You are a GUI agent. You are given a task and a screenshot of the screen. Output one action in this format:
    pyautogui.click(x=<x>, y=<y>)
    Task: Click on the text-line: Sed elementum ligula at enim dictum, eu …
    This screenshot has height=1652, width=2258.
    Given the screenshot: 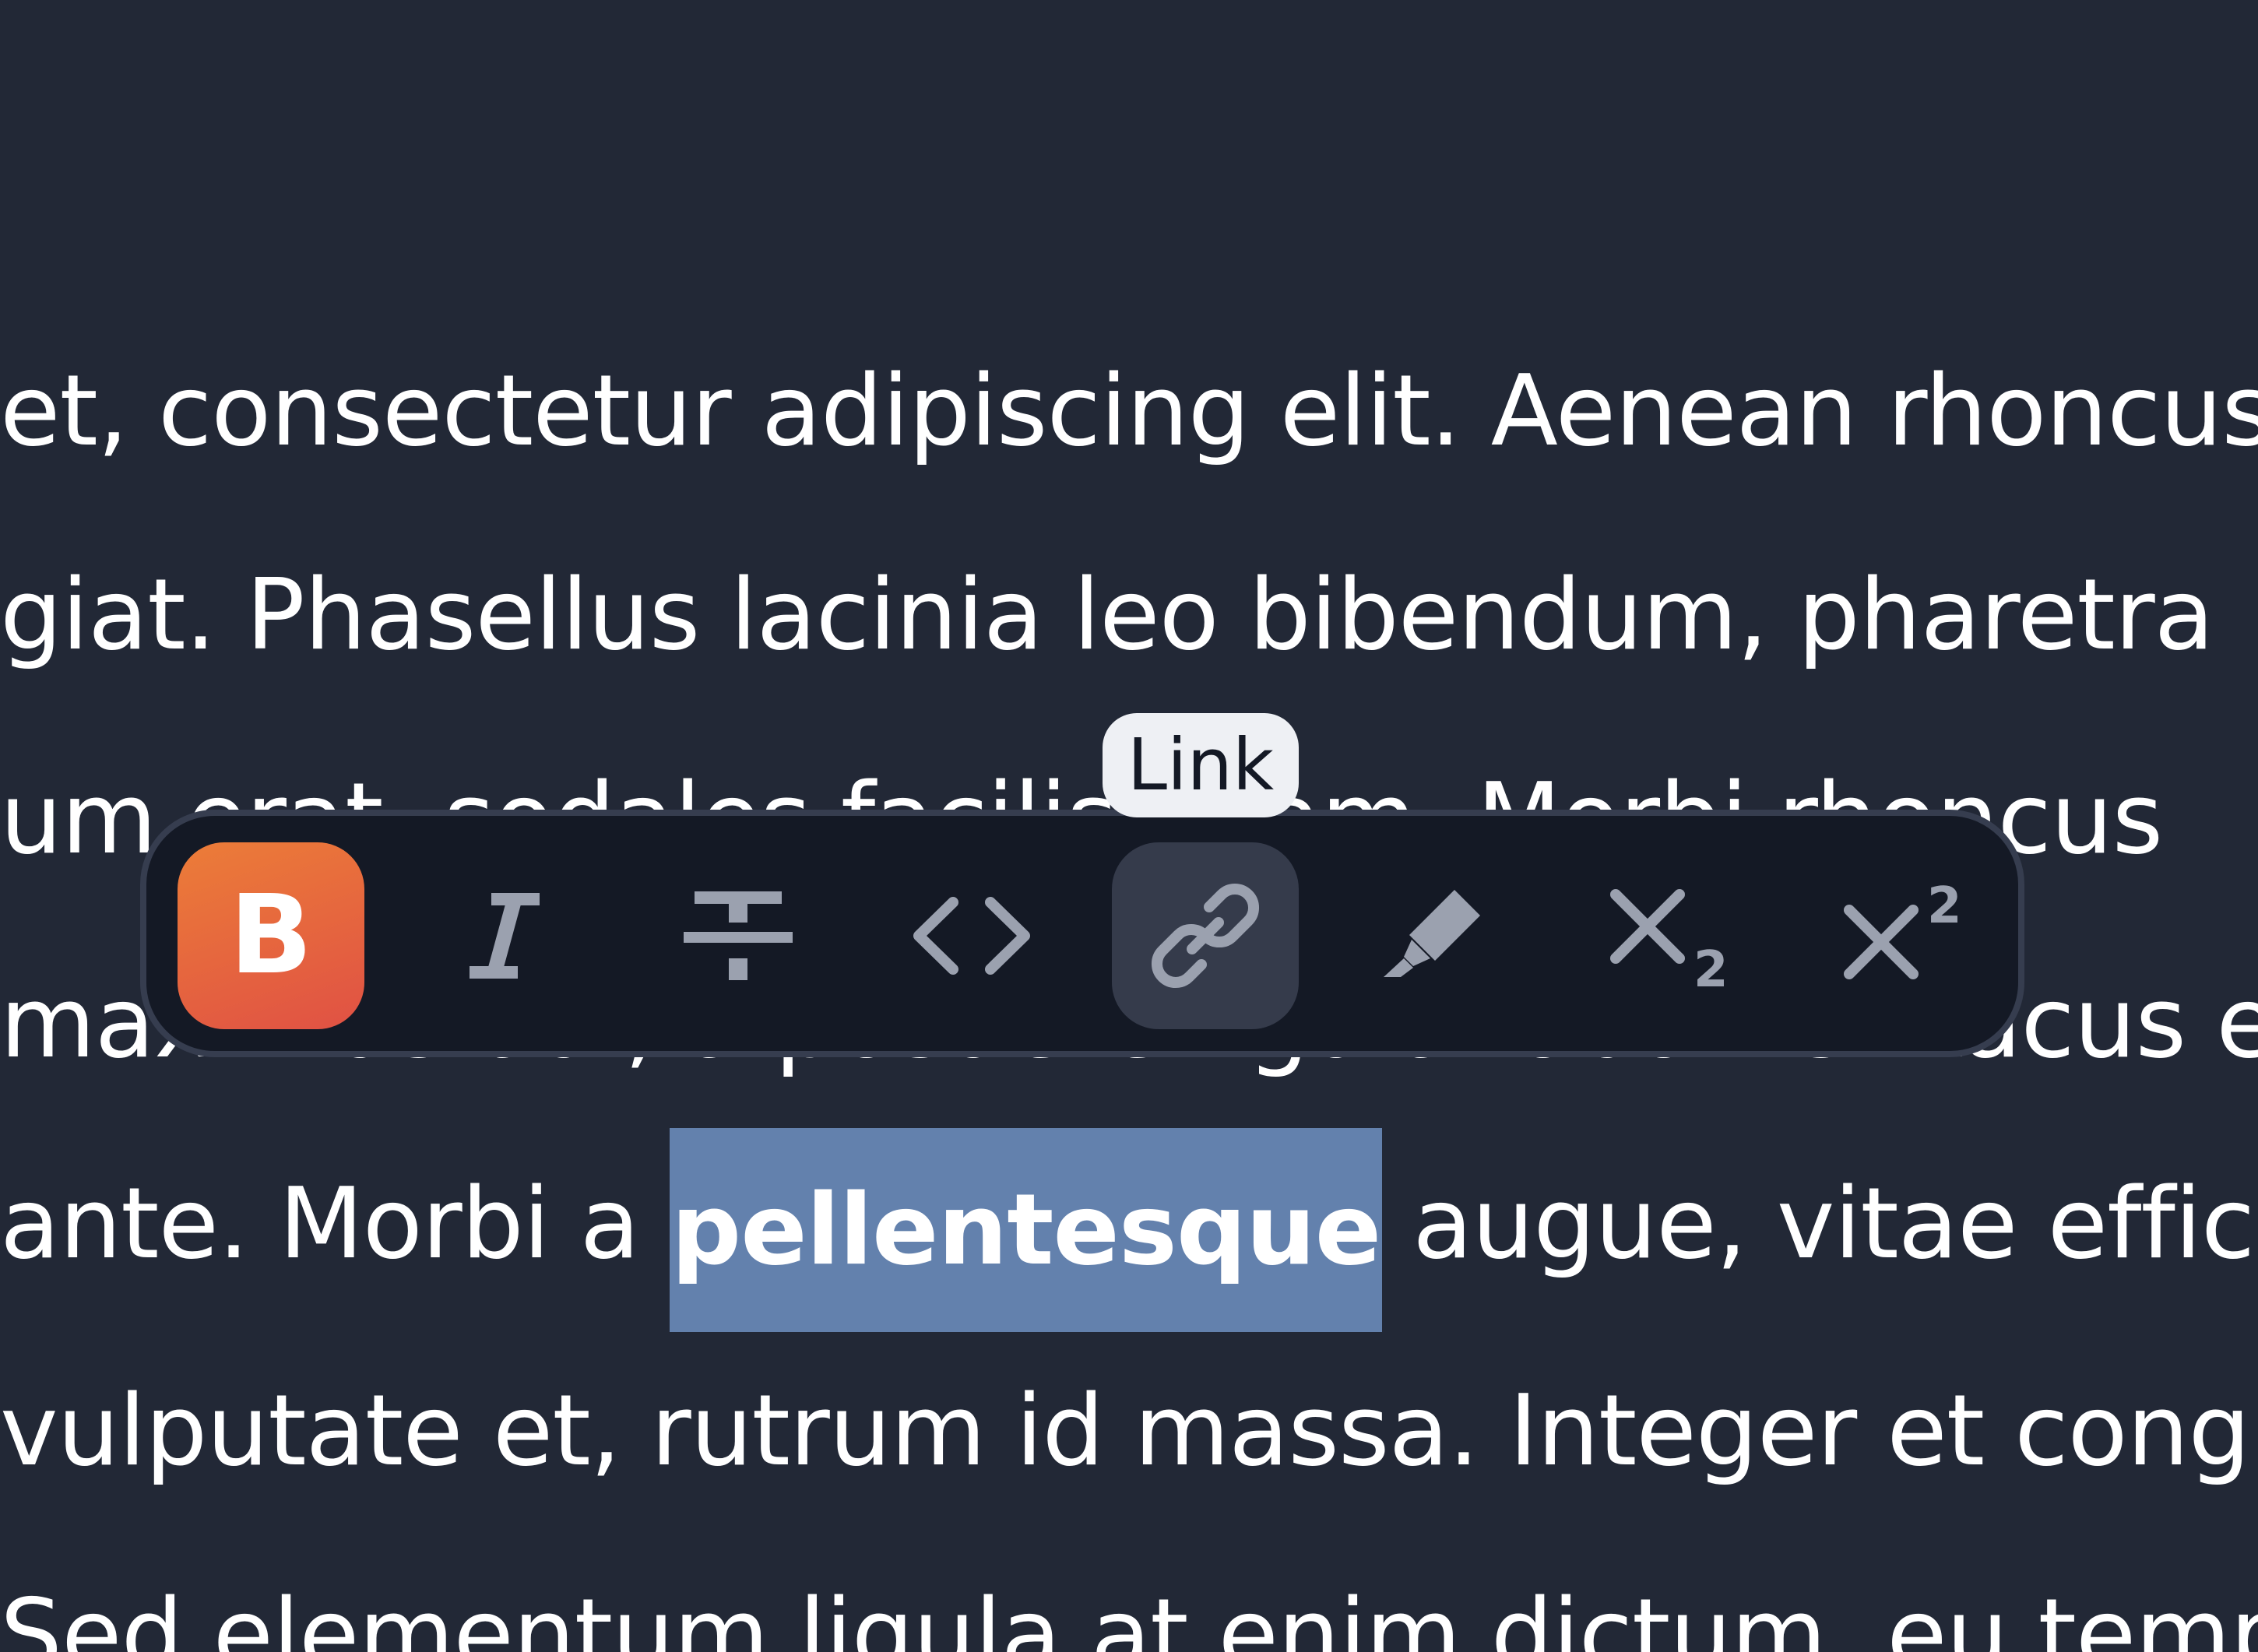 What is the action you would take?
    pyautogui.click(x=1129, y=1614)
    